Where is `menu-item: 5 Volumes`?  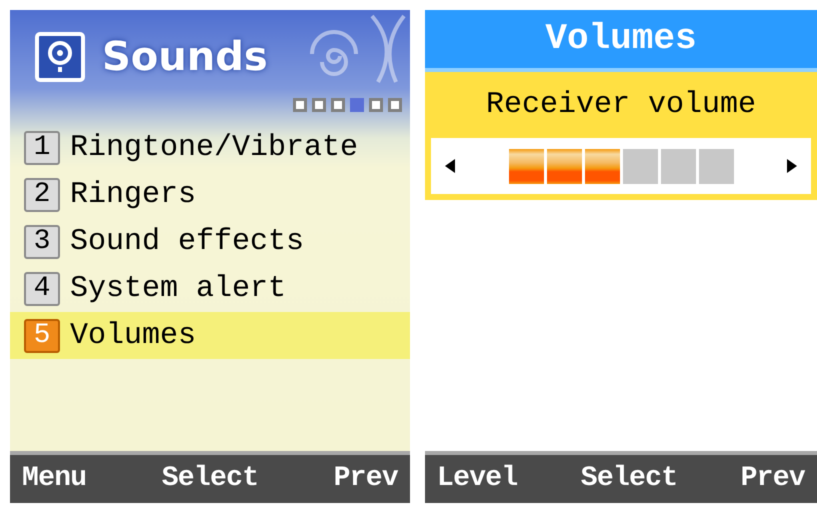 menu-item: 5 Volumes is located at coordinates (210, 335).